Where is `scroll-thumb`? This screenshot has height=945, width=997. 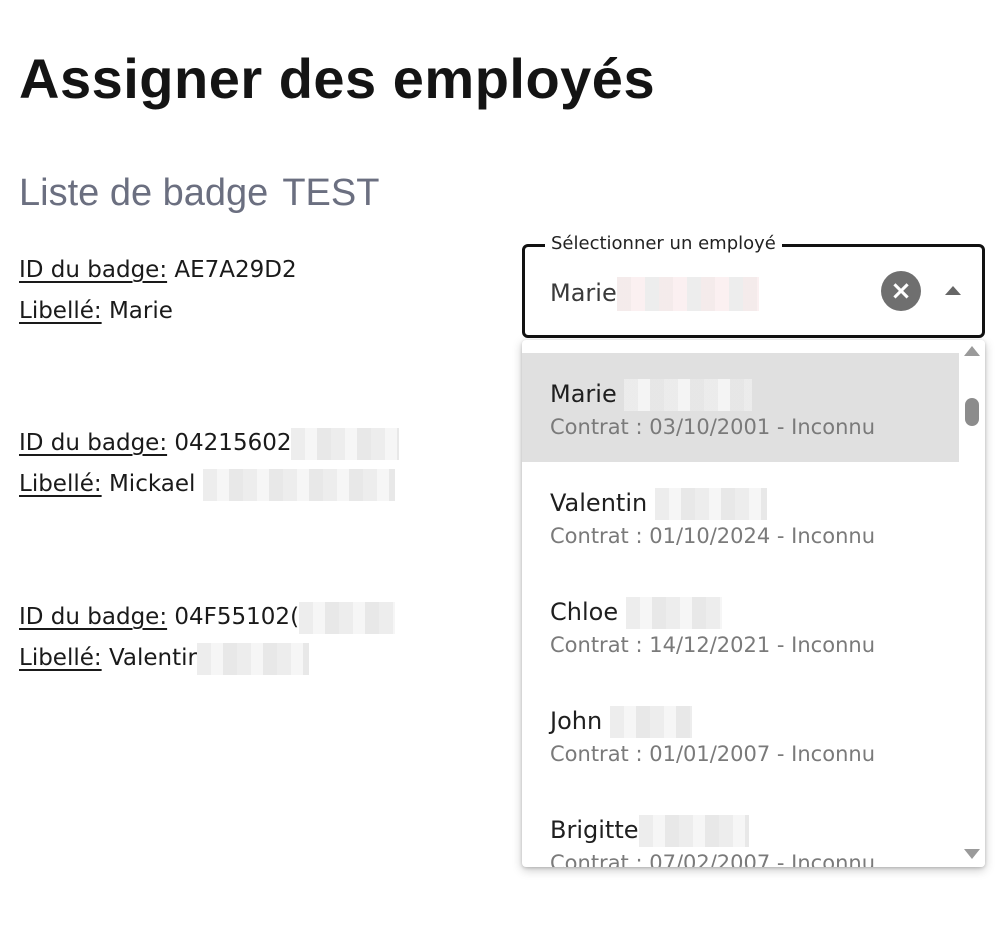 scroll-thumb is located at coordinates (972, 412).